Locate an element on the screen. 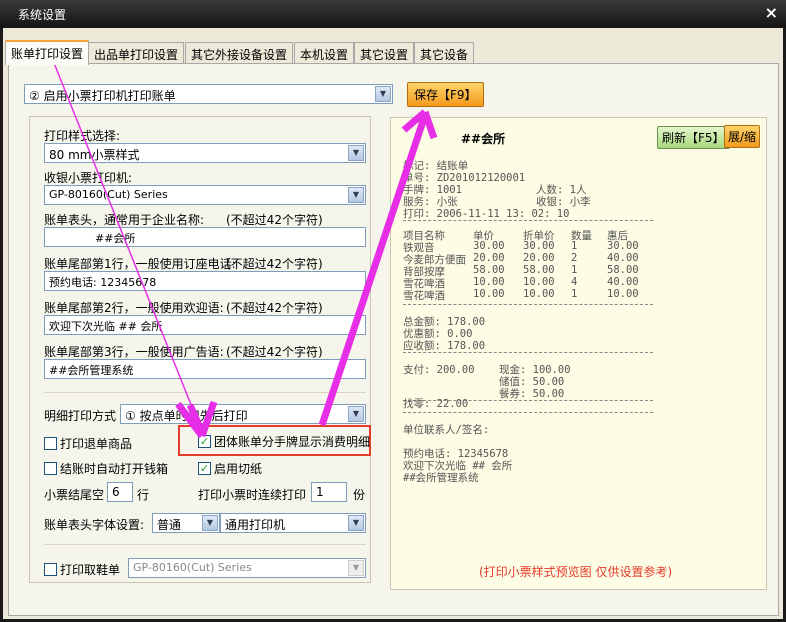 This screenshot has height=622, width=786. font-select: 普通 ▼ is located at coordinates (186, 523).